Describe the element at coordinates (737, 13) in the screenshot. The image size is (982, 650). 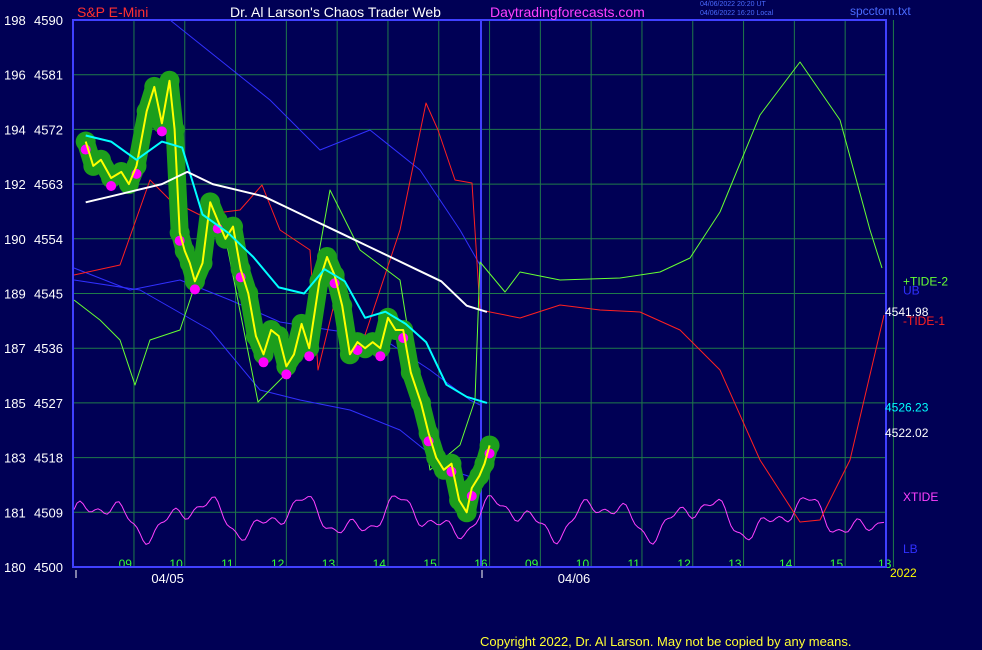
I see `timestamp-local: 04/06/2022 16:20 Local` at that location.